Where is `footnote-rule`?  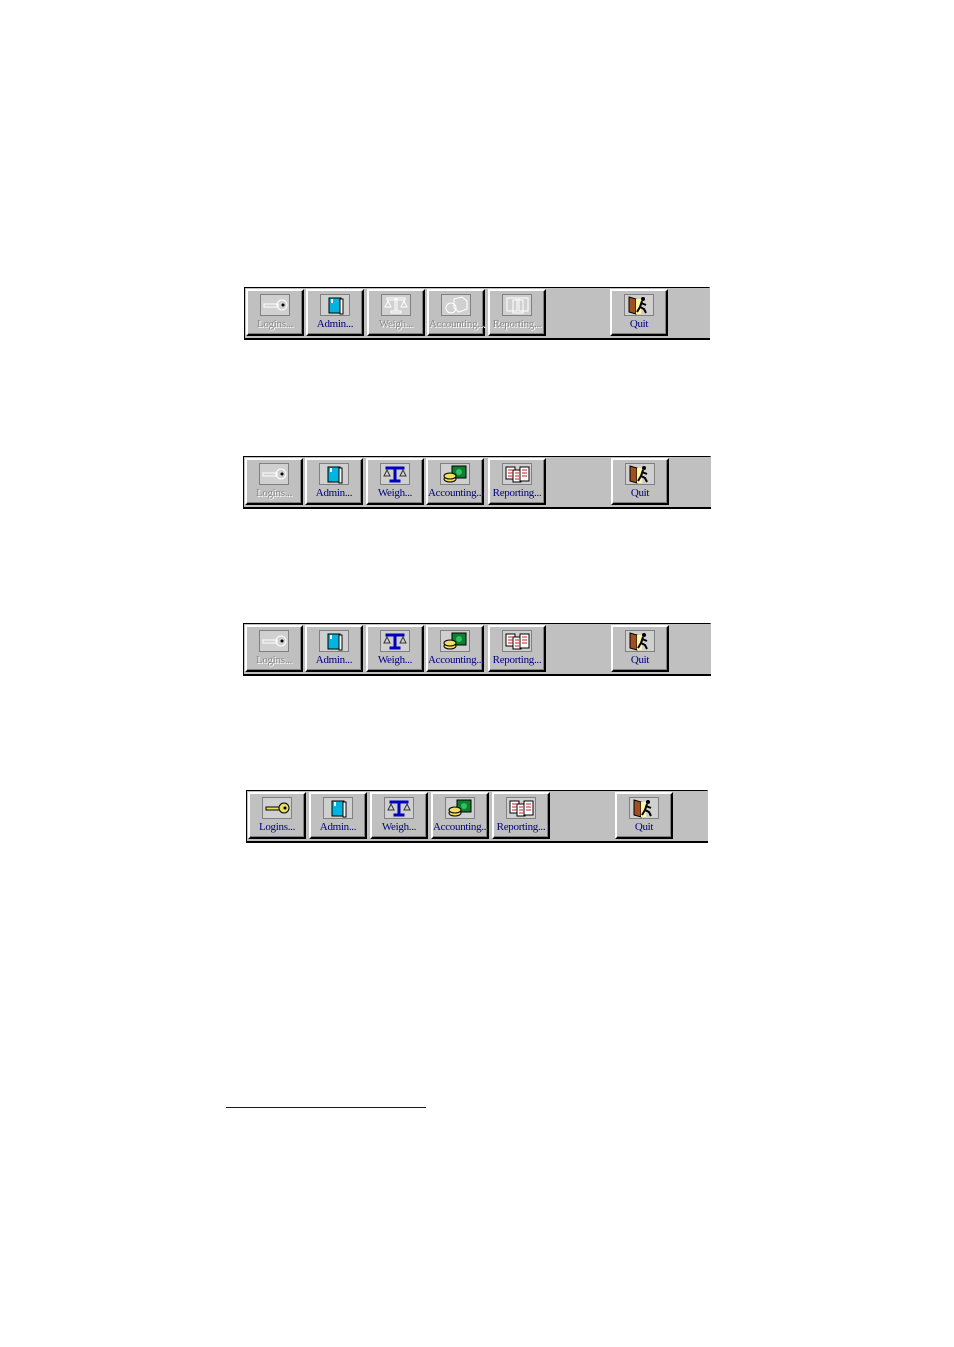
footnote-rule is located at coordinates (326, 1107).